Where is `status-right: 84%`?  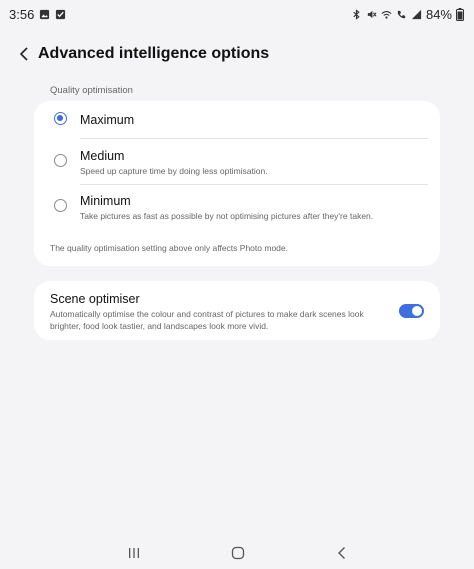
status-right: 84% is located at coordinates (407, 14).